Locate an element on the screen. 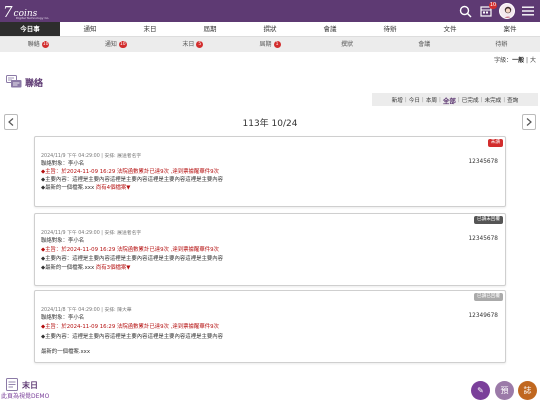 The height and width of the screenshot is (405, 540). filter-bar: 新增 | 今日 | 本周 | 全部 | 已完成 | 未完成 | 查詢 is located at coordinates (455, 99).